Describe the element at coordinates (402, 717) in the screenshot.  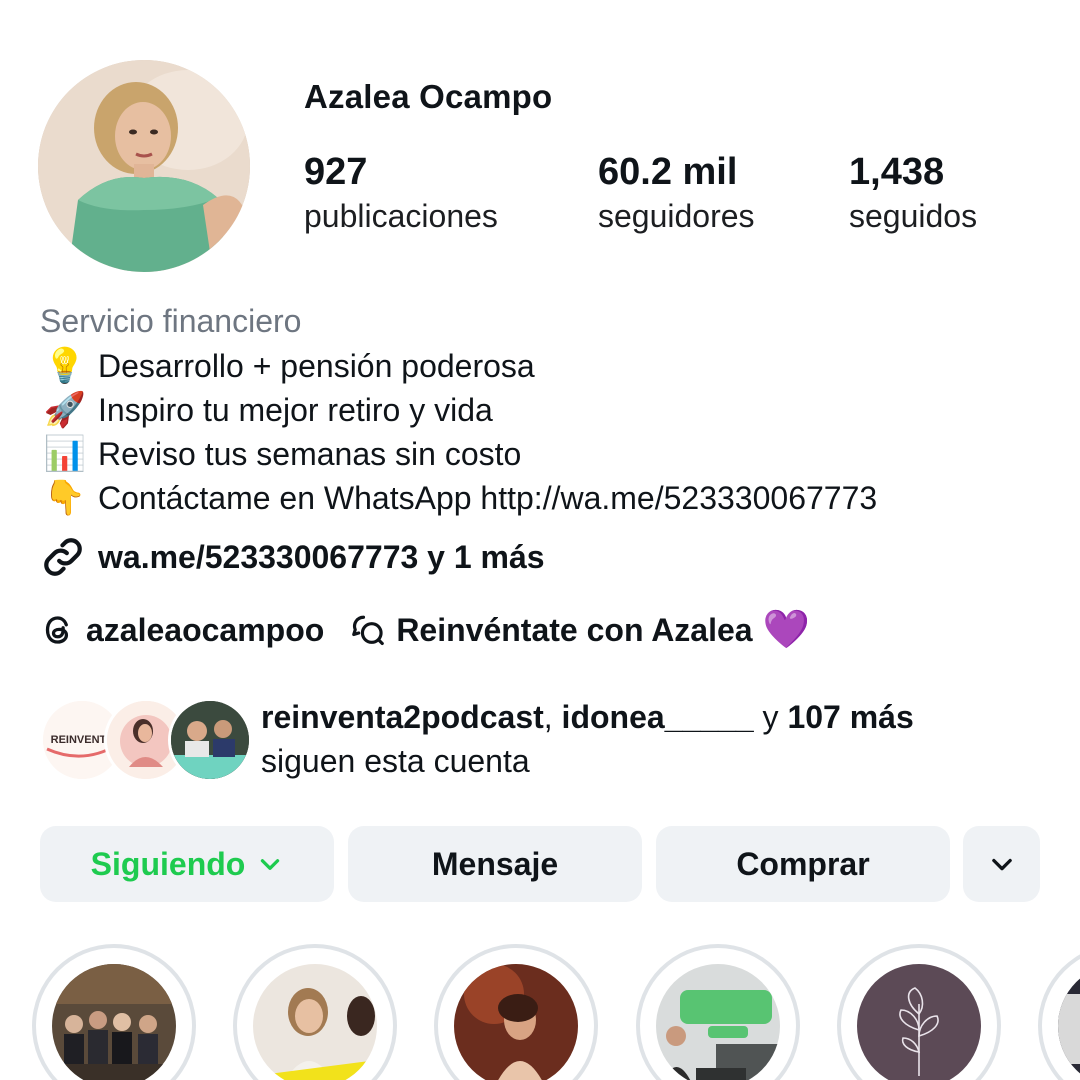
I see `mutual-account-1: reinventa2podcast` at that location.